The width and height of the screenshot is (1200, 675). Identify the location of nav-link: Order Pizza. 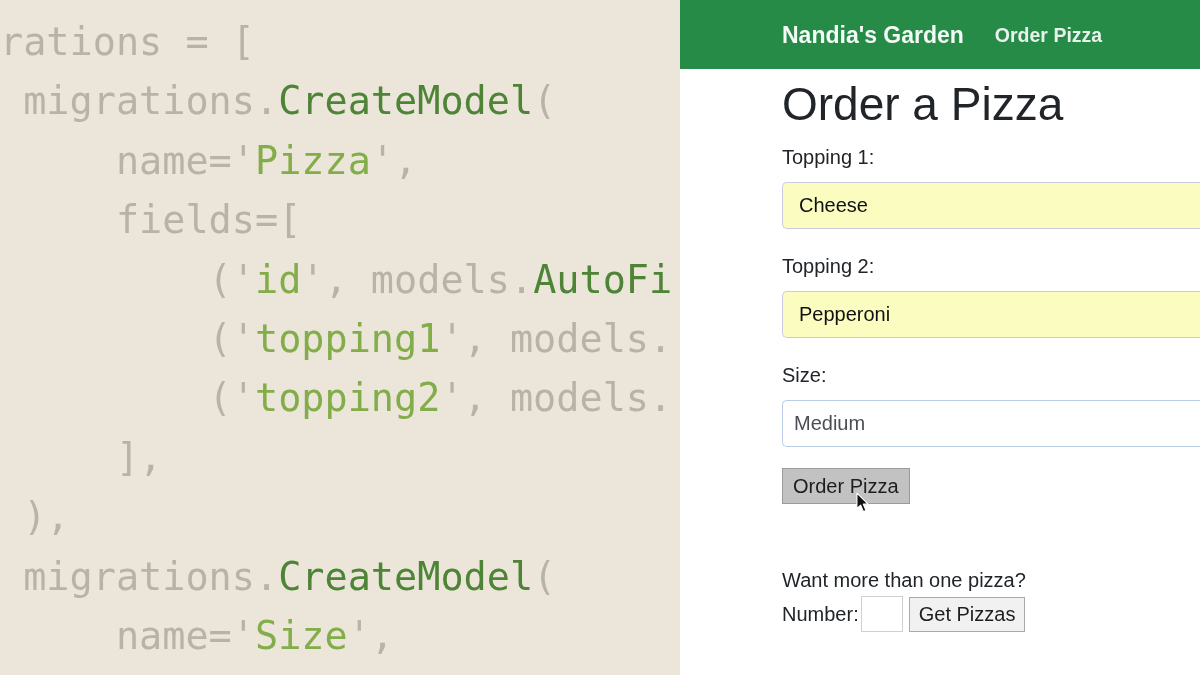
(1048, 34).